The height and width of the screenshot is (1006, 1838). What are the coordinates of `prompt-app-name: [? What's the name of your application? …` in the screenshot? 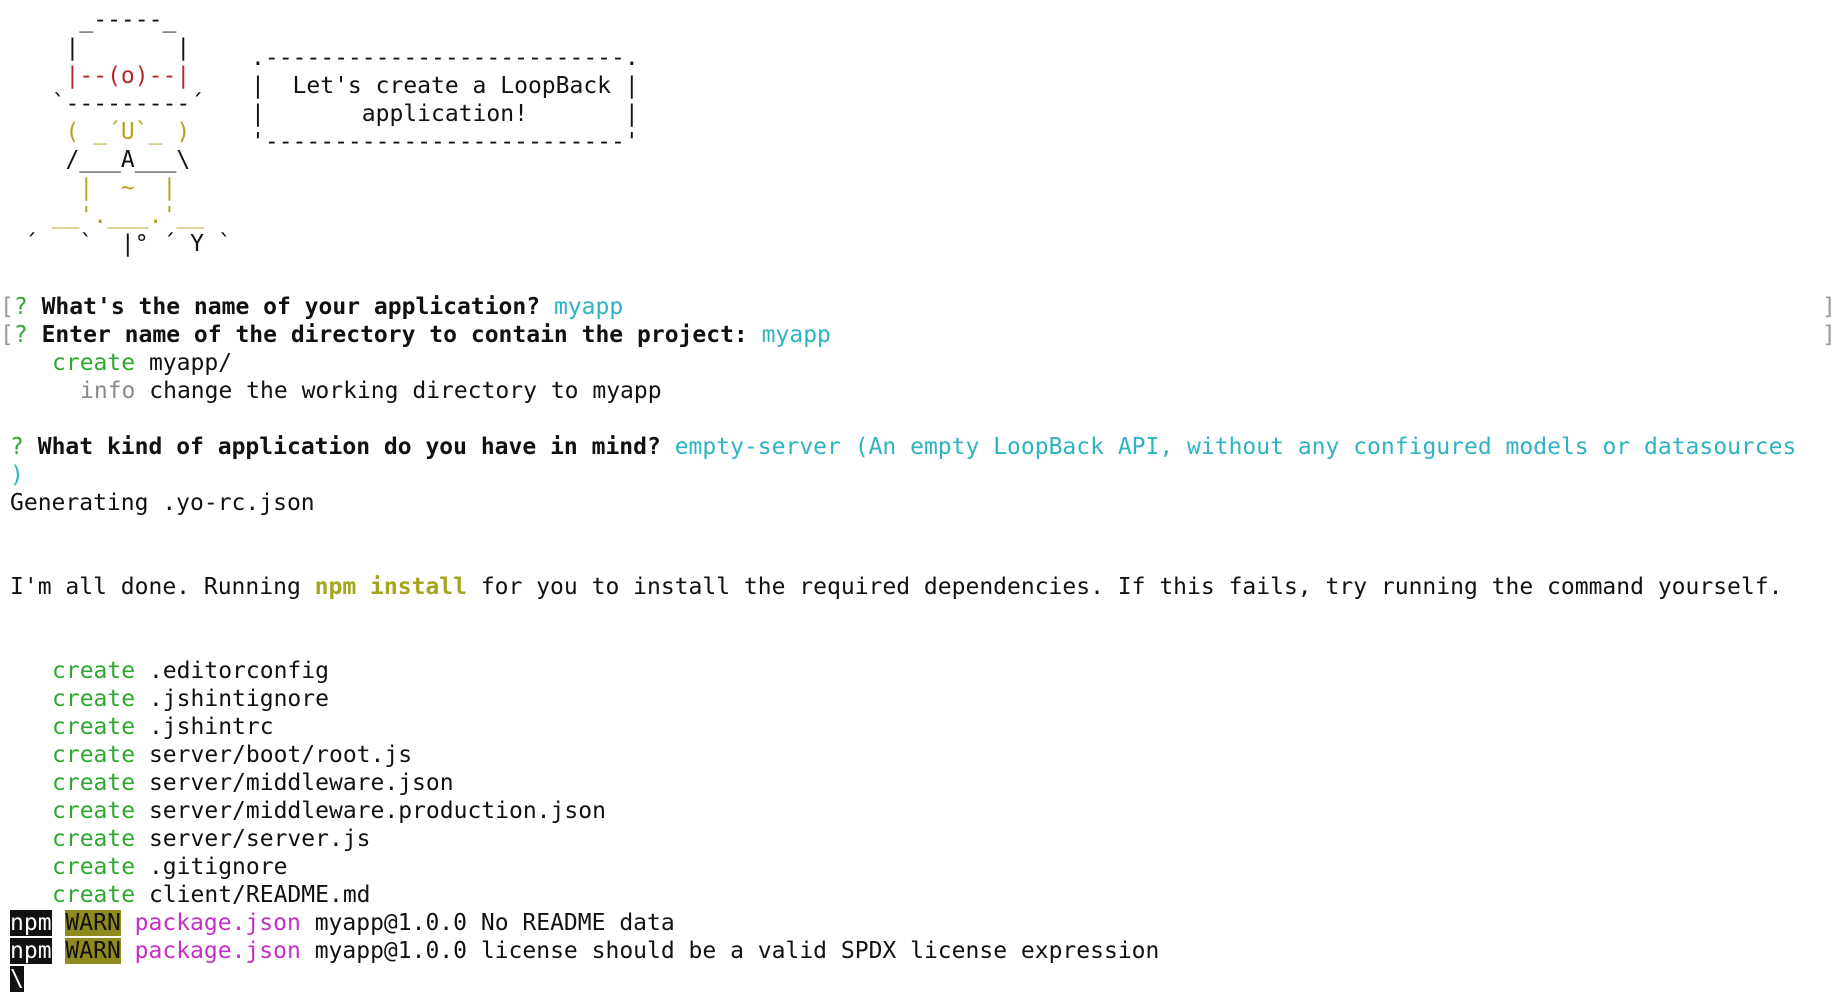 It's located at (311, 307).